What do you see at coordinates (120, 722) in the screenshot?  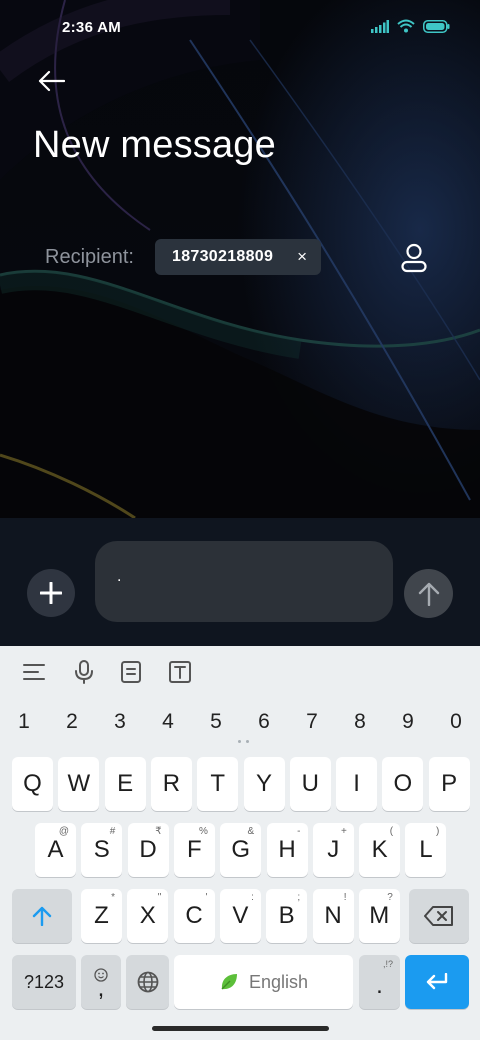 I see `number-key: 3` at bounding box center [120, 722].